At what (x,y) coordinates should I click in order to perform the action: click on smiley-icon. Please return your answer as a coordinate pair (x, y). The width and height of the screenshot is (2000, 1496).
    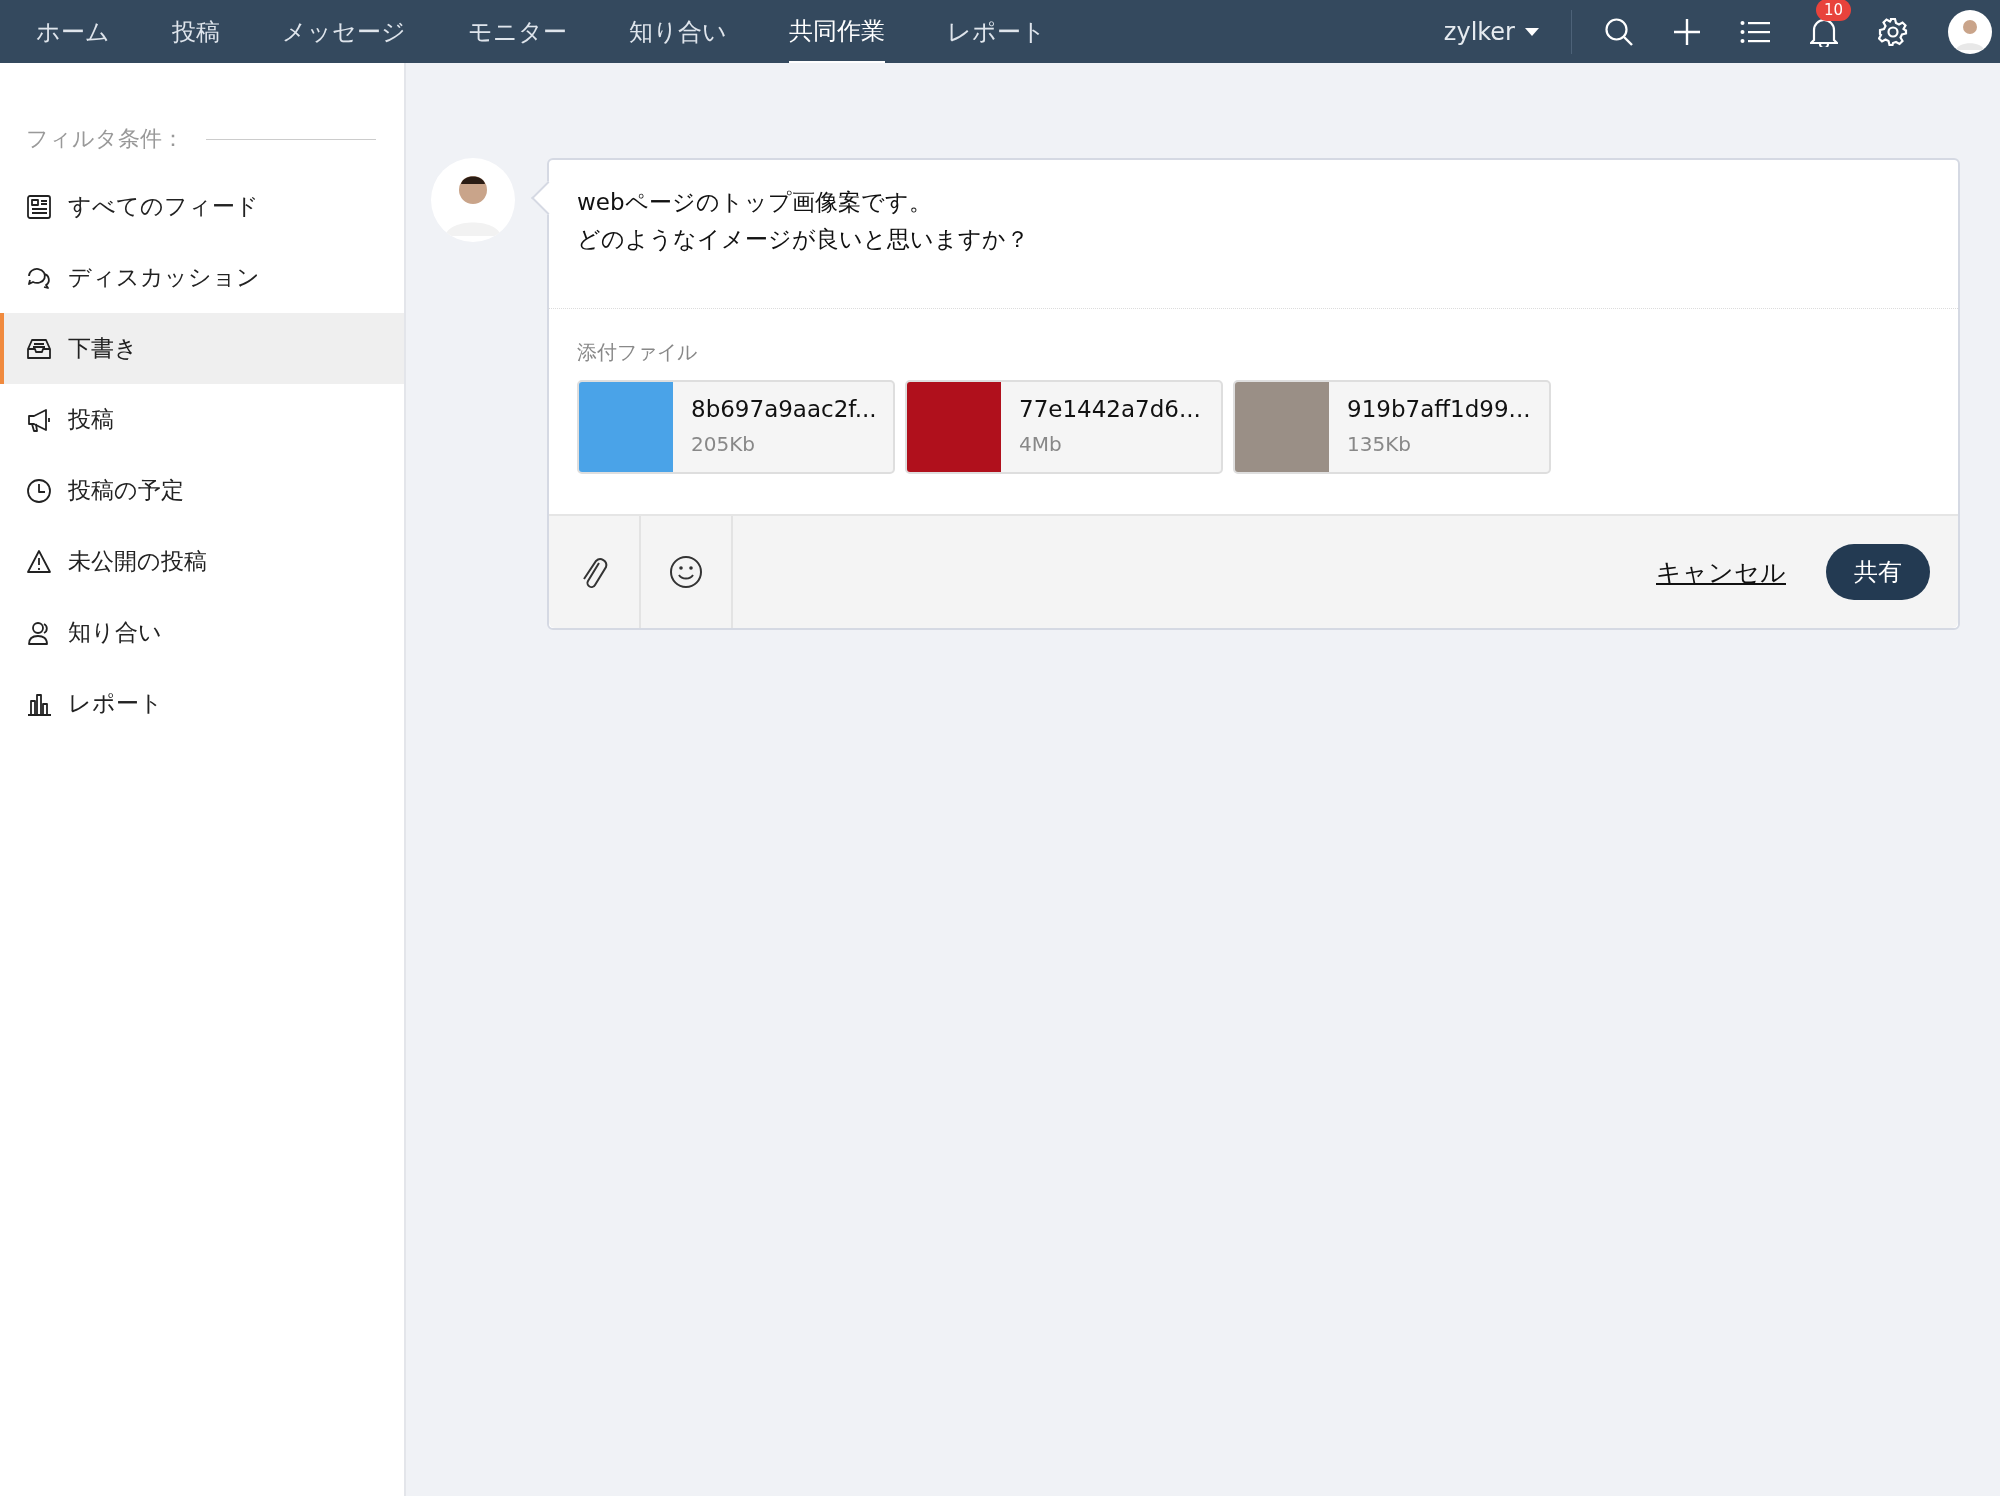
    Looking at the image, I should click on (686, 572).